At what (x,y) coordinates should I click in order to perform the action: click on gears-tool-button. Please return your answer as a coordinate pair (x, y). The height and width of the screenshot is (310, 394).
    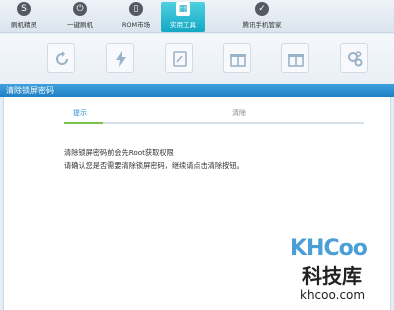
    Looking at the image, I should click on (354, 58).